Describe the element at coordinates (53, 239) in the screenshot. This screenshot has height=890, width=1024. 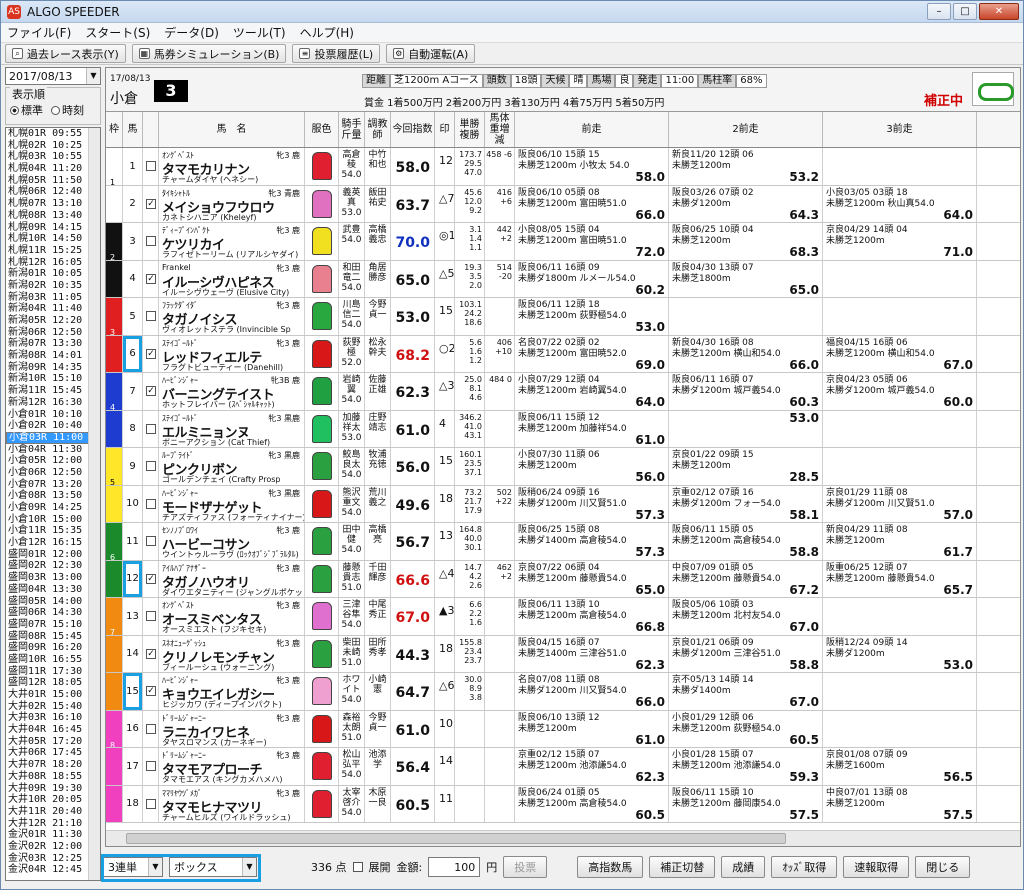
I see `race-list-item: 札幌10R 14:50` at that location.